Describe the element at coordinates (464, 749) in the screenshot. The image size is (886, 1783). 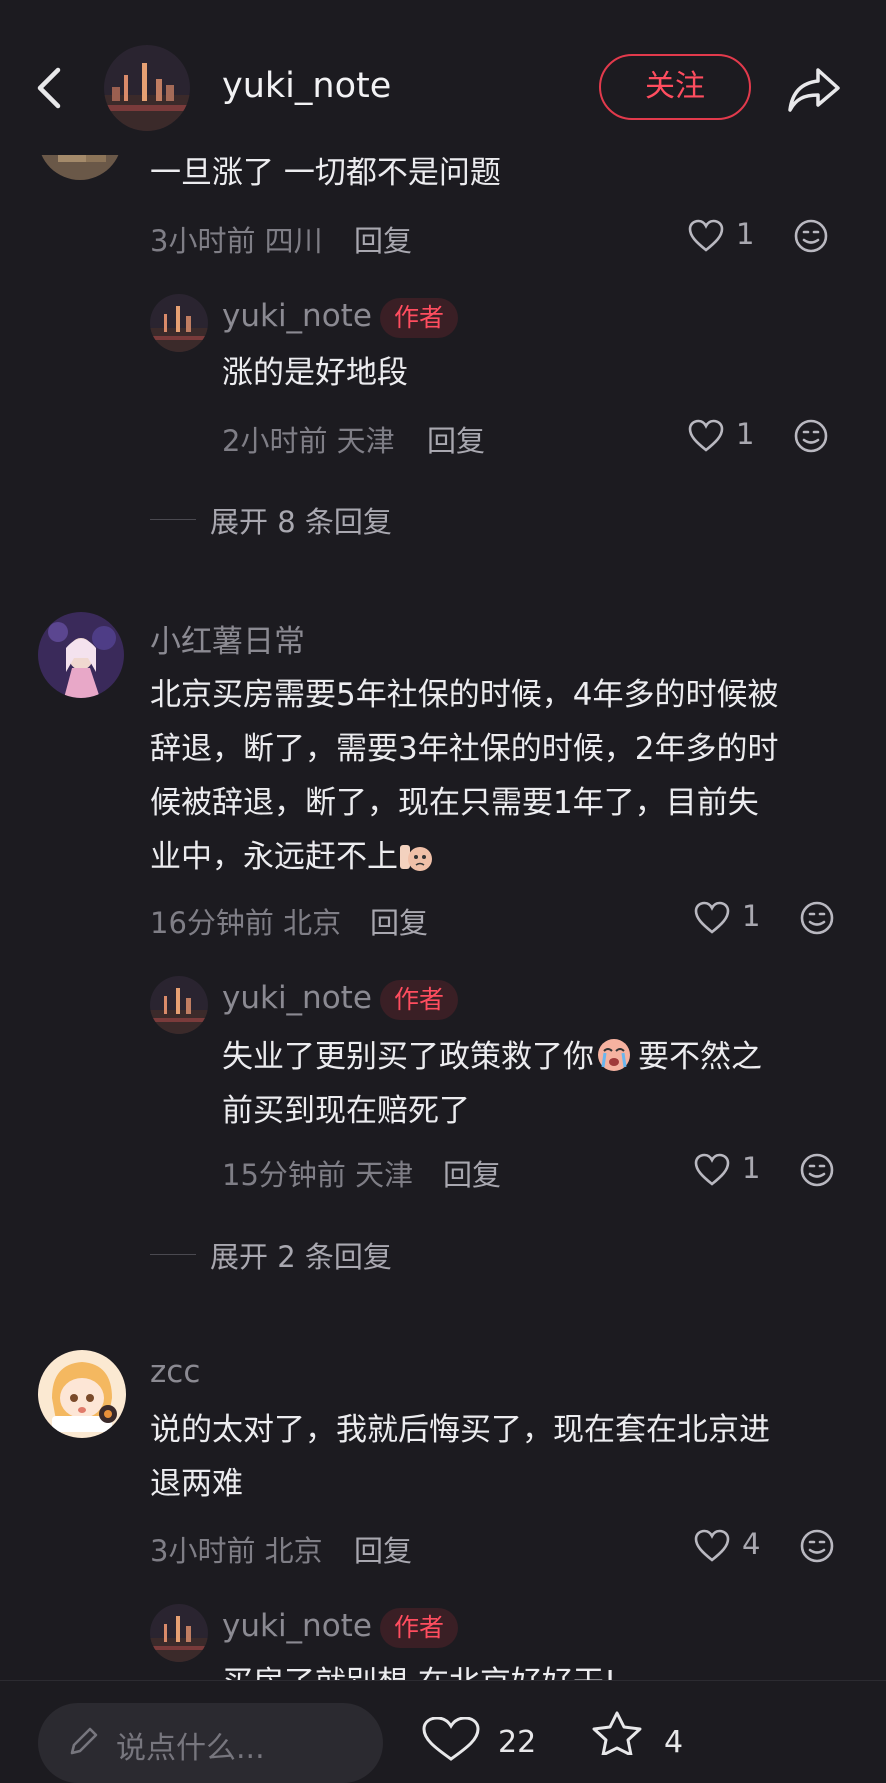
I see `comment-text-line: 辞退，断了，需要3年社保的时候，2年多的时` at that location.